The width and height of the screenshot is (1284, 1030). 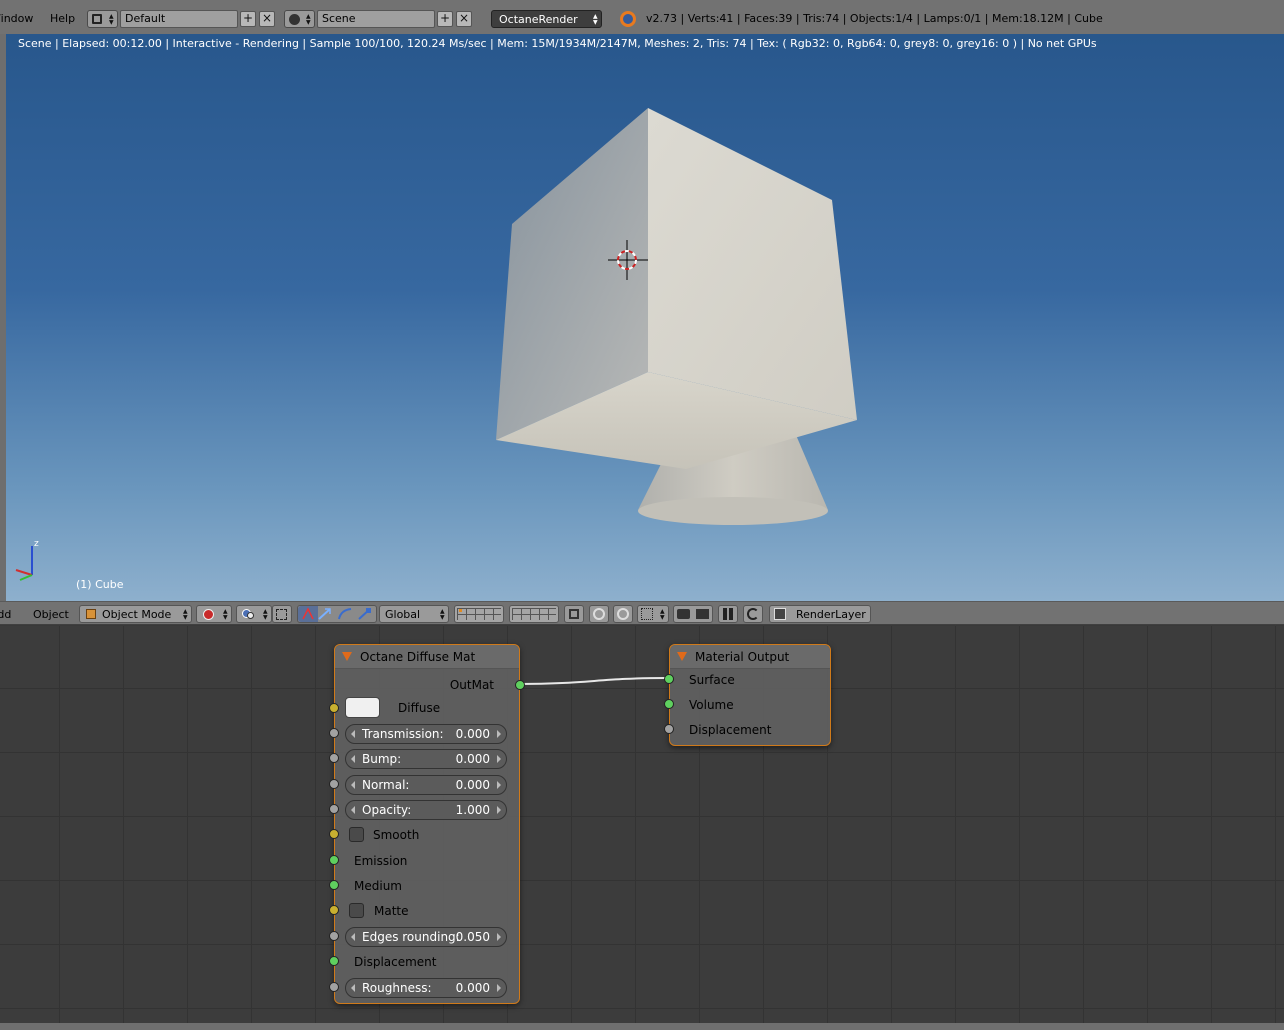 I want to click on surface-socket, so click(x=669, y=679).